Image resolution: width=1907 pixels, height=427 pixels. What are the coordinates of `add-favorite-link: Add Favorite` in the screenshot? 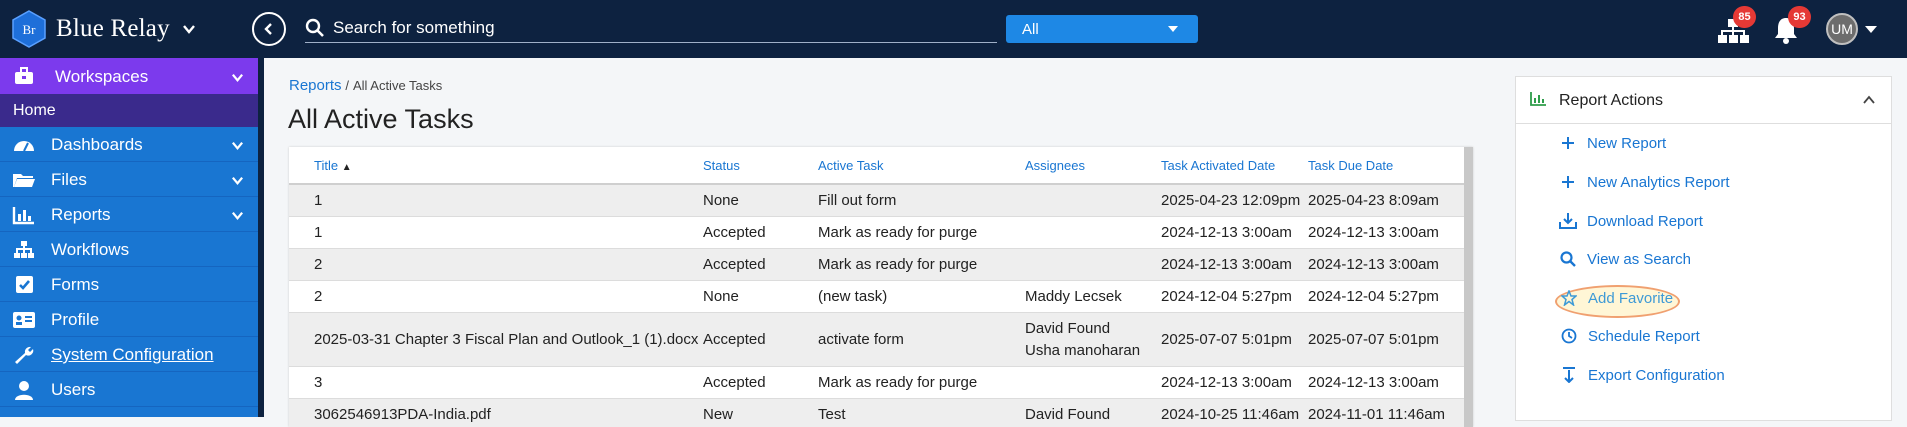 It's located at (1616, 298).